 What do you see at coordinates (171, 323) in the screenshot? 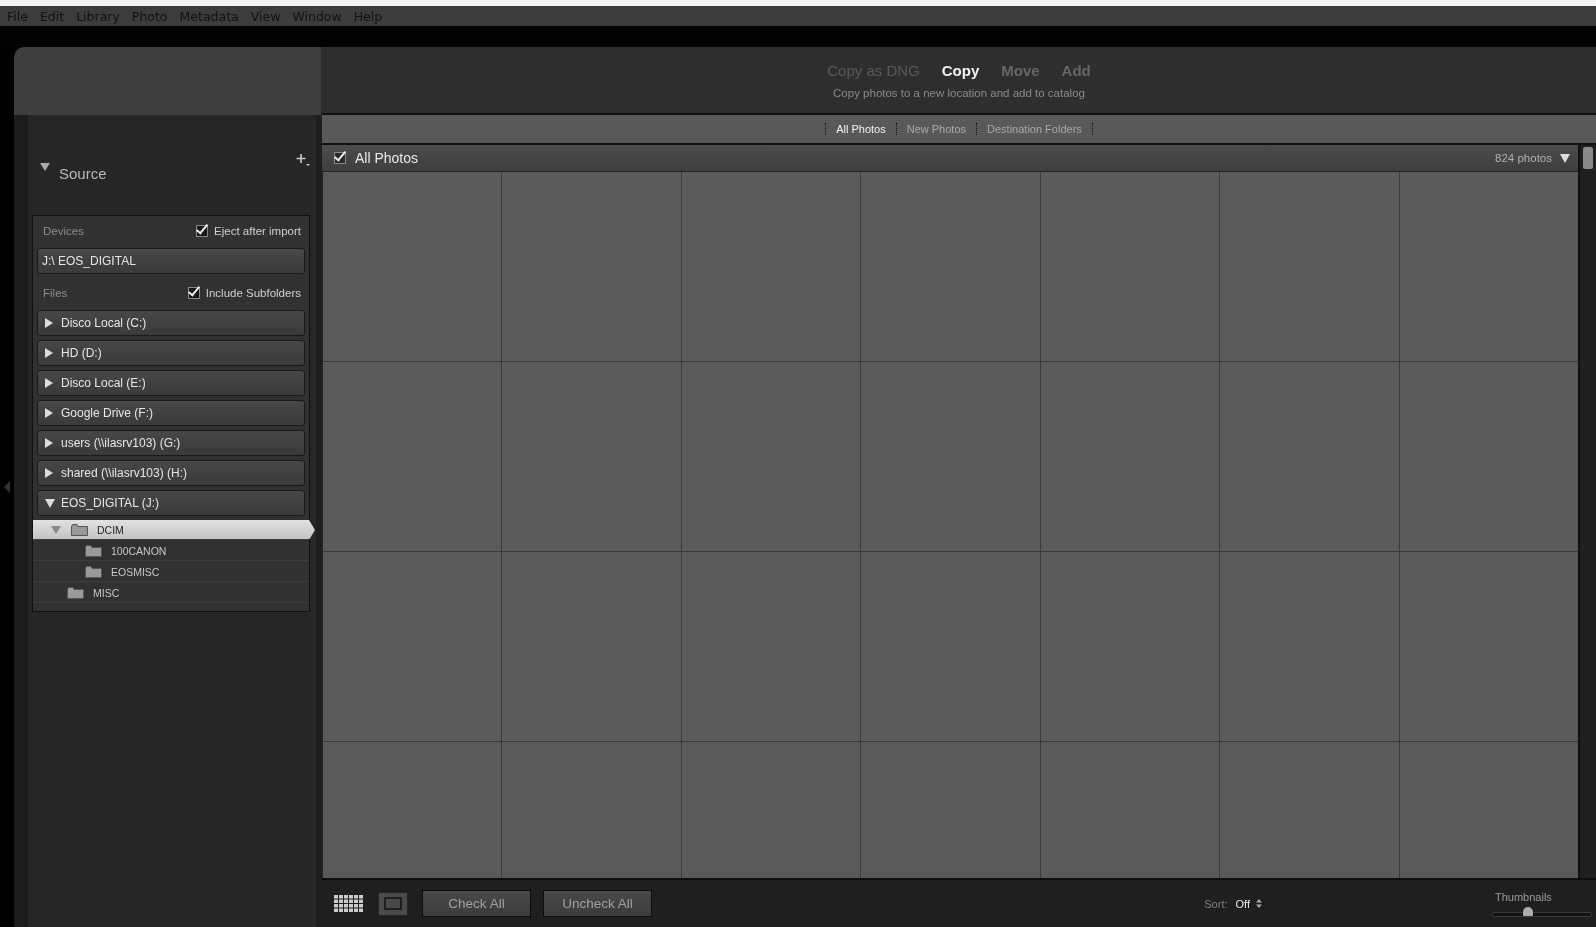
I see `volume-item: Disco Local (C:)` at bounding box center [171, 323].